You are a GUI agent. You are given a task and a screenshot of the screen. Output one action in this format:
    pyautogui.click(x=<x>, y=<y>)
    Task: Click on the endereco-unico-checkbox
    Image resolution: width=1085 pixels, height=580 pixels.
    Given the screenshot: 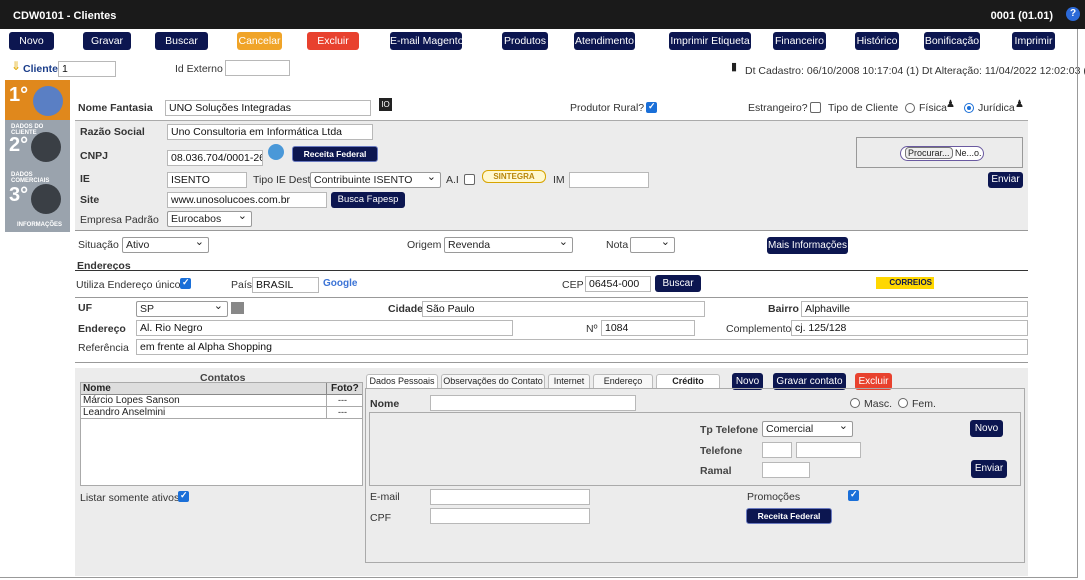 What is the action you would take?
    pyautogui.click(x=185, y=283)
    